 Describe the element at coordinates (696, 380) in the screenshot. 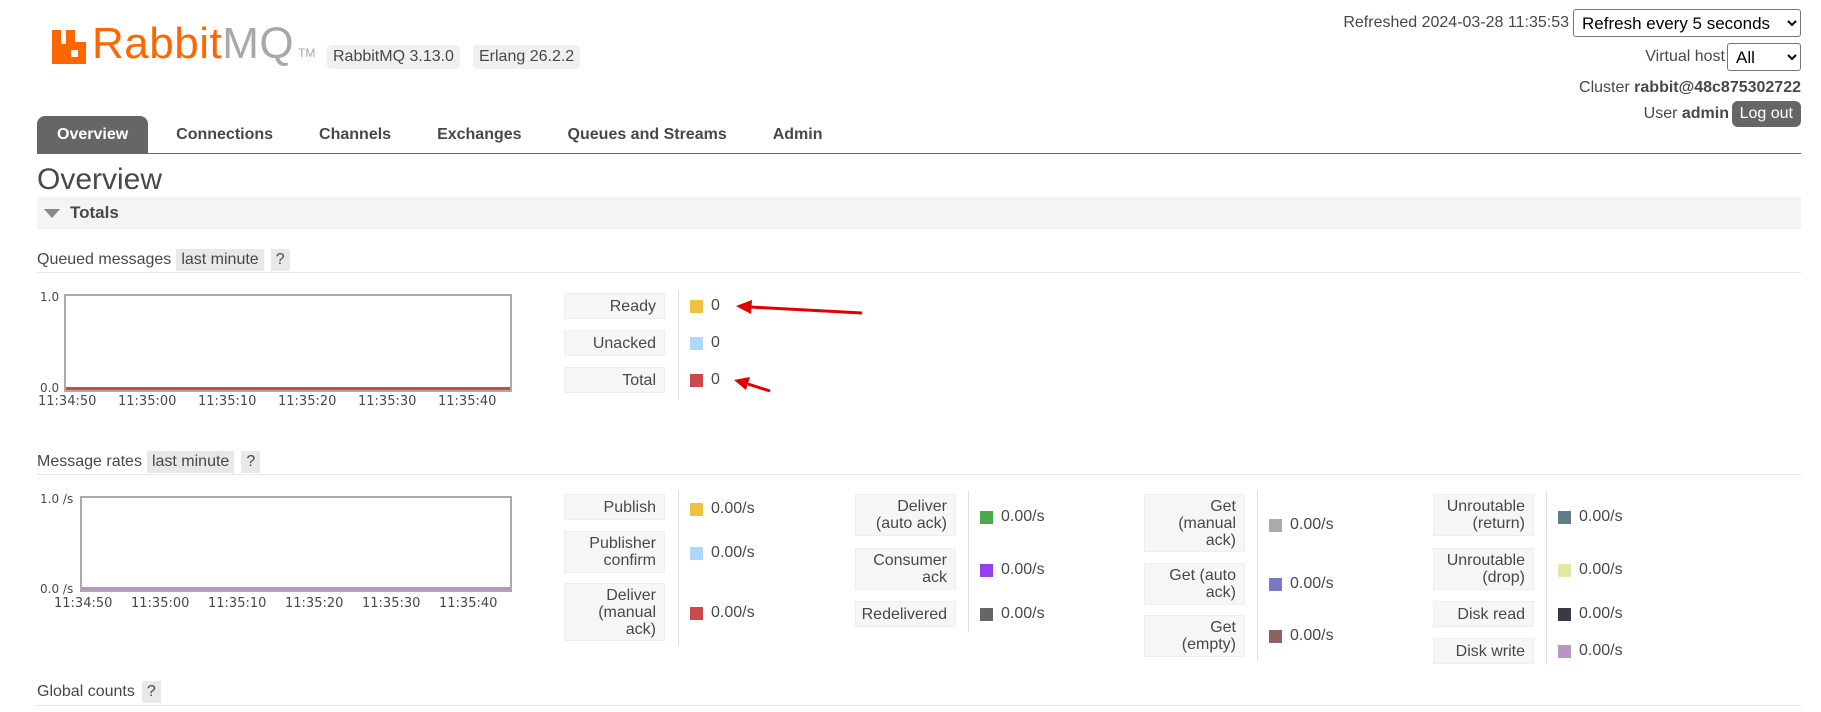

I see `total-swatch` at that location.